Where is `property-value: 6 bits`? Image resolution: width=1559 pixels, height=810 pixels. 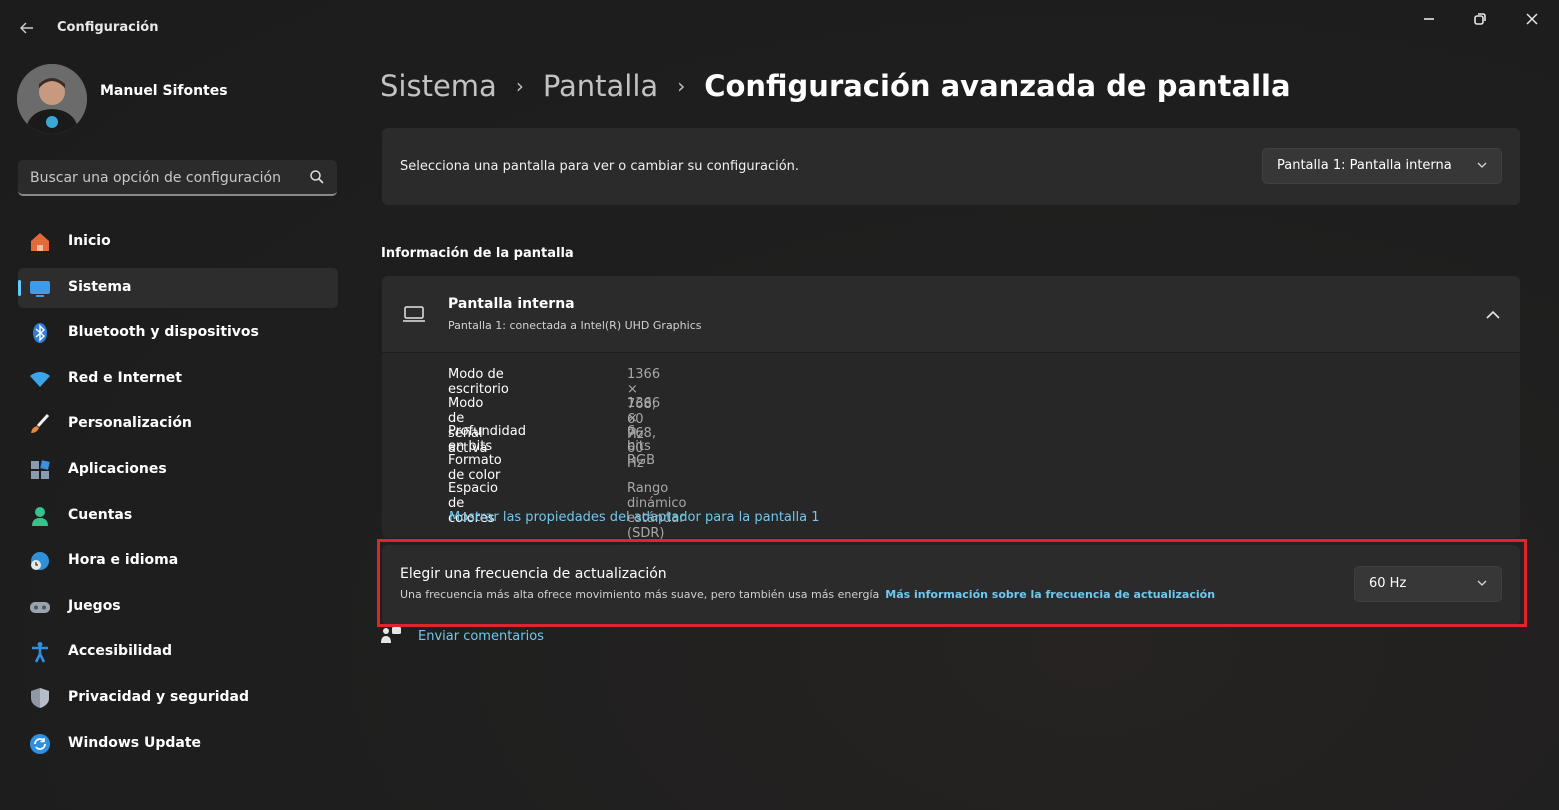 property-value: 6 bits is located at coordinates (639, 439).